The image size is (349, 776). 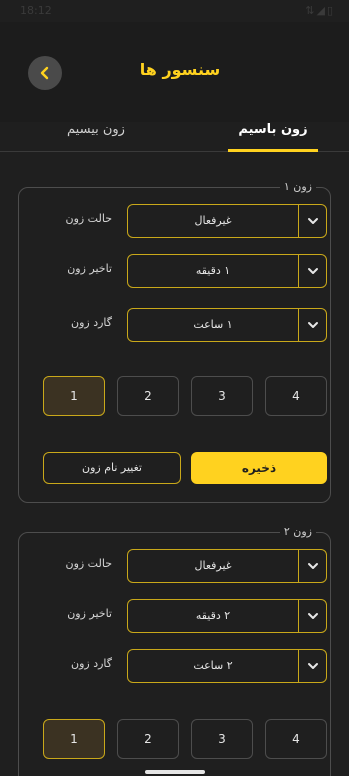 What do you see at coordinates (174, 11) in the screenshot?
I see `status-bar: 18:12 ⇅◢▯` at bounding box center [174, 11].